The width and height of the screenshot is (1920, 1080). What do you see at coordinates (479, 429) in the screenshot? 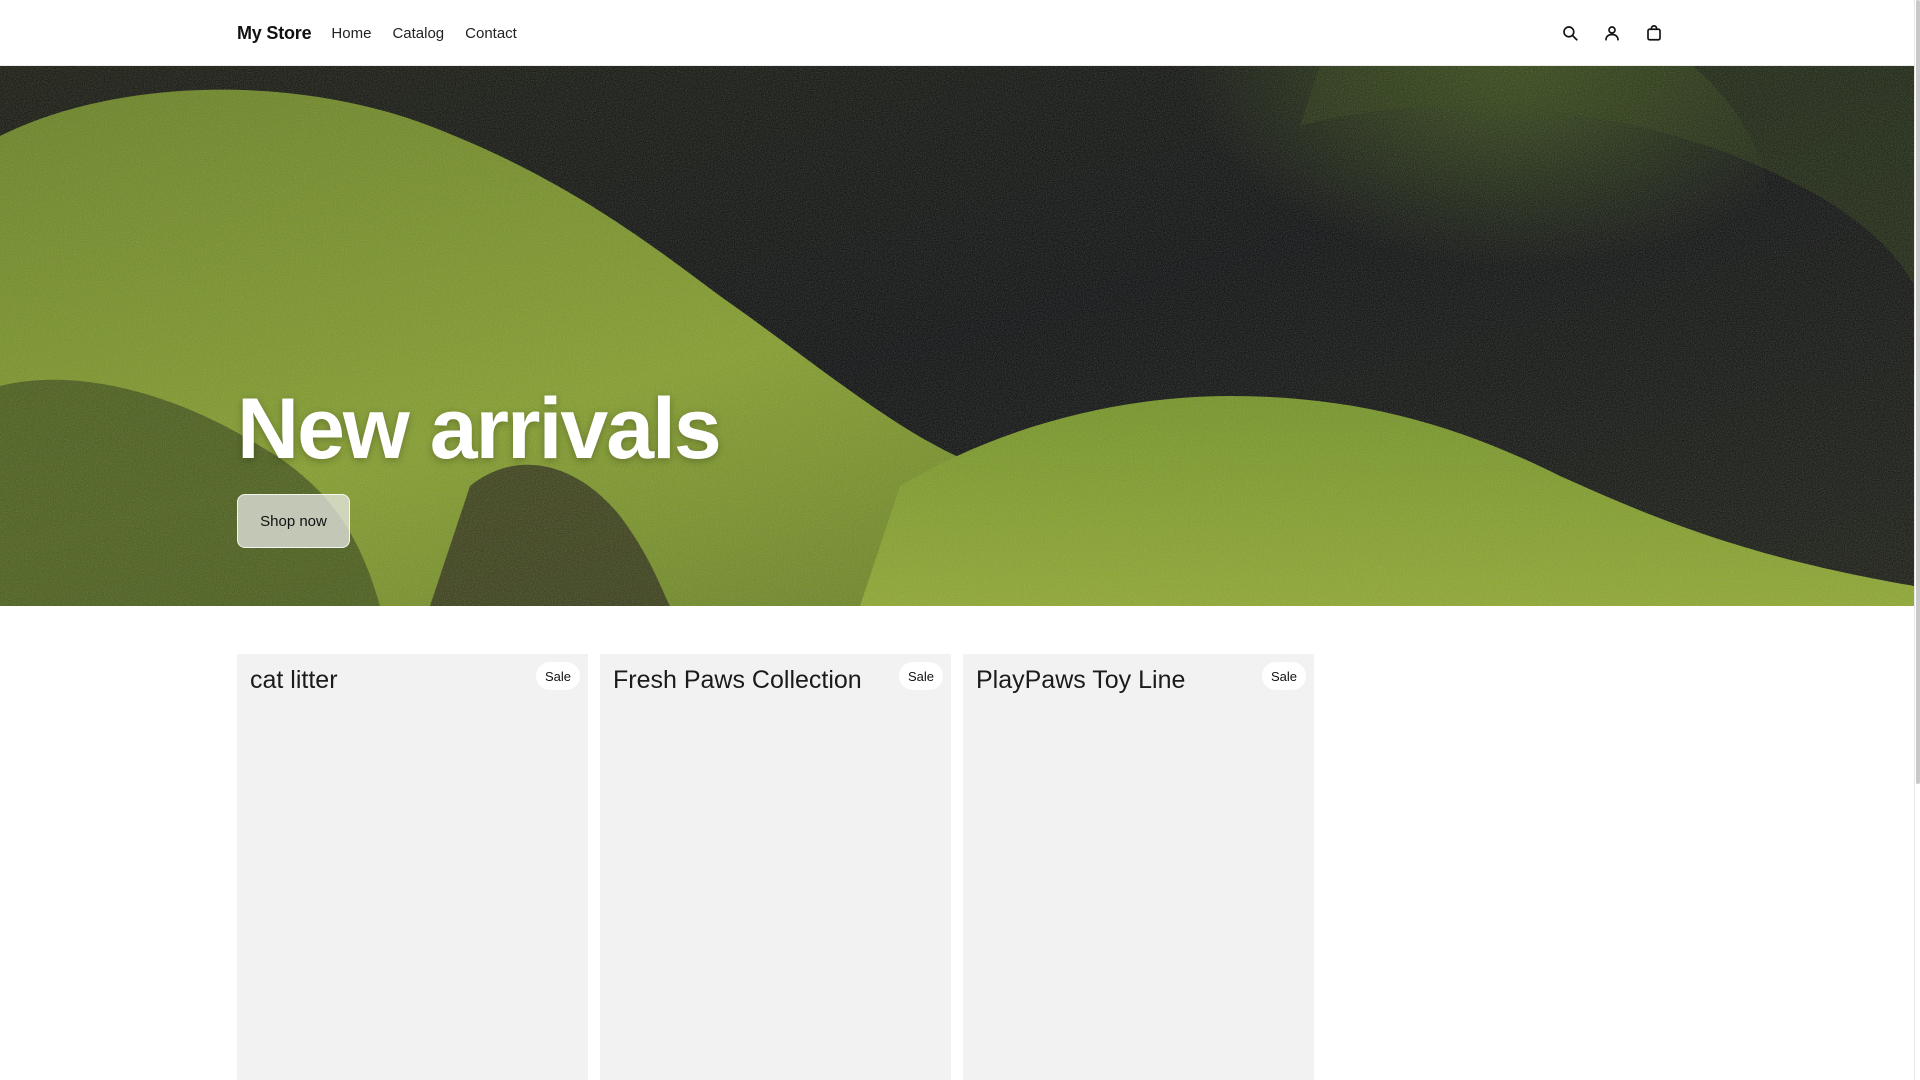
I see `hero-title: New arrivals` at bounding box center [479, 429].